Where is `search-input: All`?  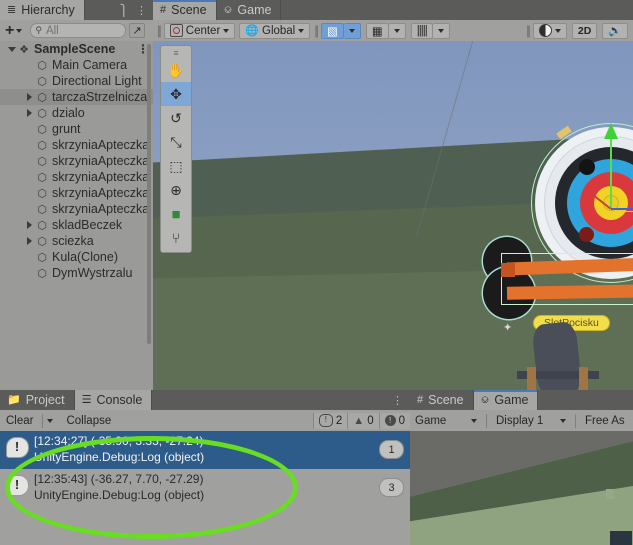
search-input: All is located at coordinates (52, 31).